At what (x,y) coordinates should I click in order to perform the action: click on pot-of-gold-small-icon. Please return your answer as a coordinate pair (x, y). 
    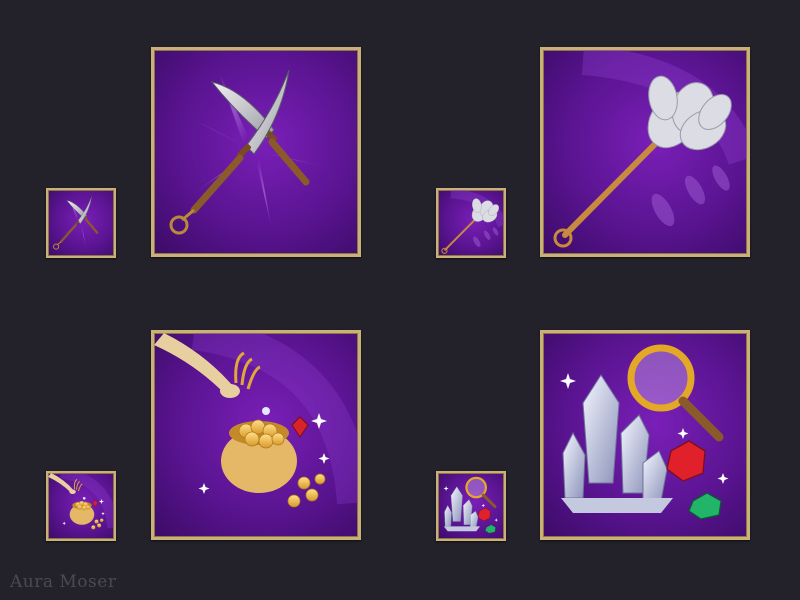
    Looking at the image, I should click on (81, 506).